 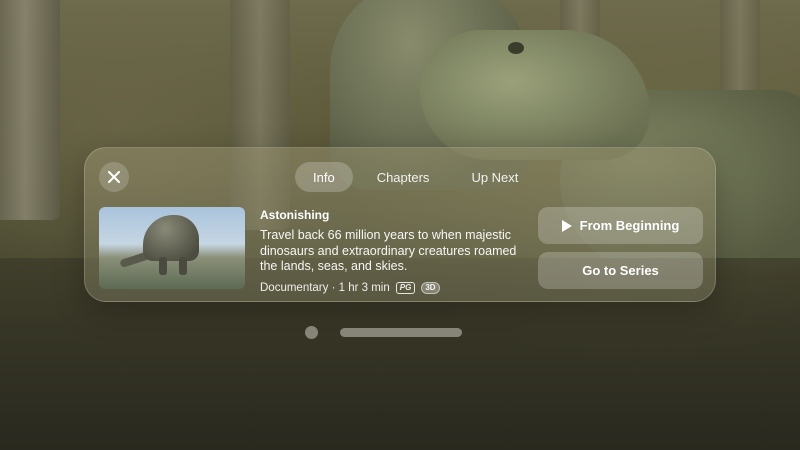 I want to click on tab-chapters: Chapters, so click(x=403, y=177).